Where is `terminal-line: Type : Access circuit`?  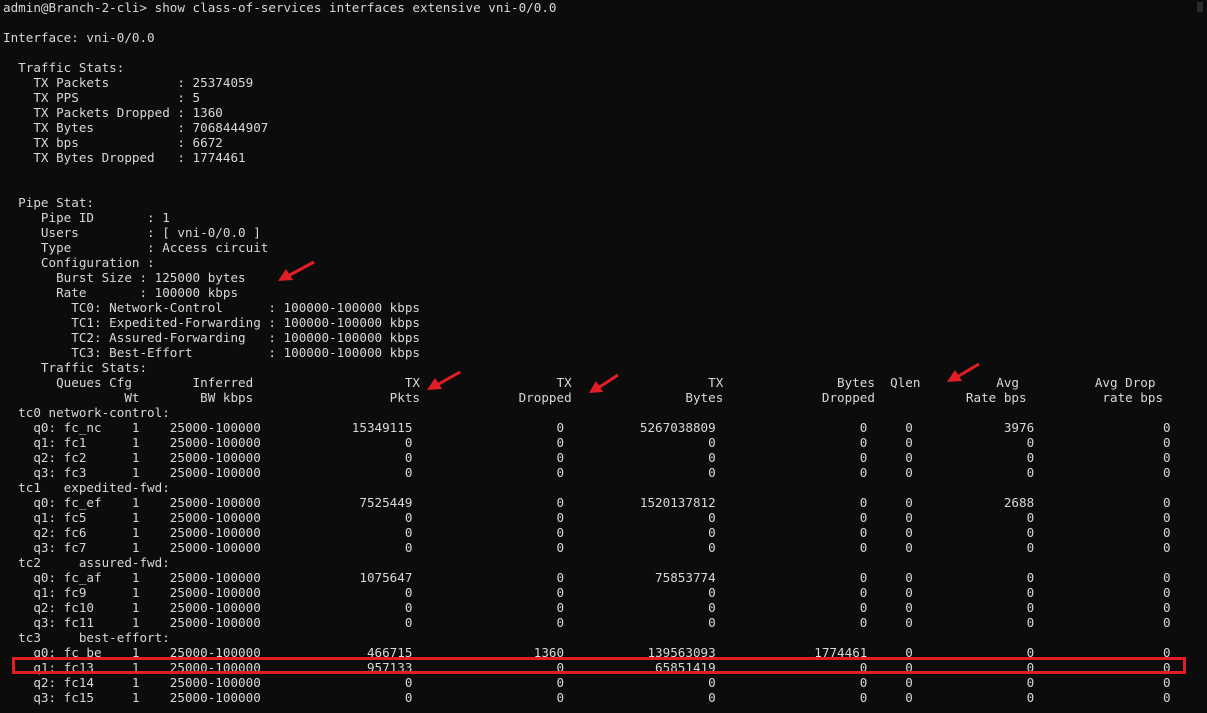
terminal-line: Type : Access circuit is located at coordinates (136, 247).